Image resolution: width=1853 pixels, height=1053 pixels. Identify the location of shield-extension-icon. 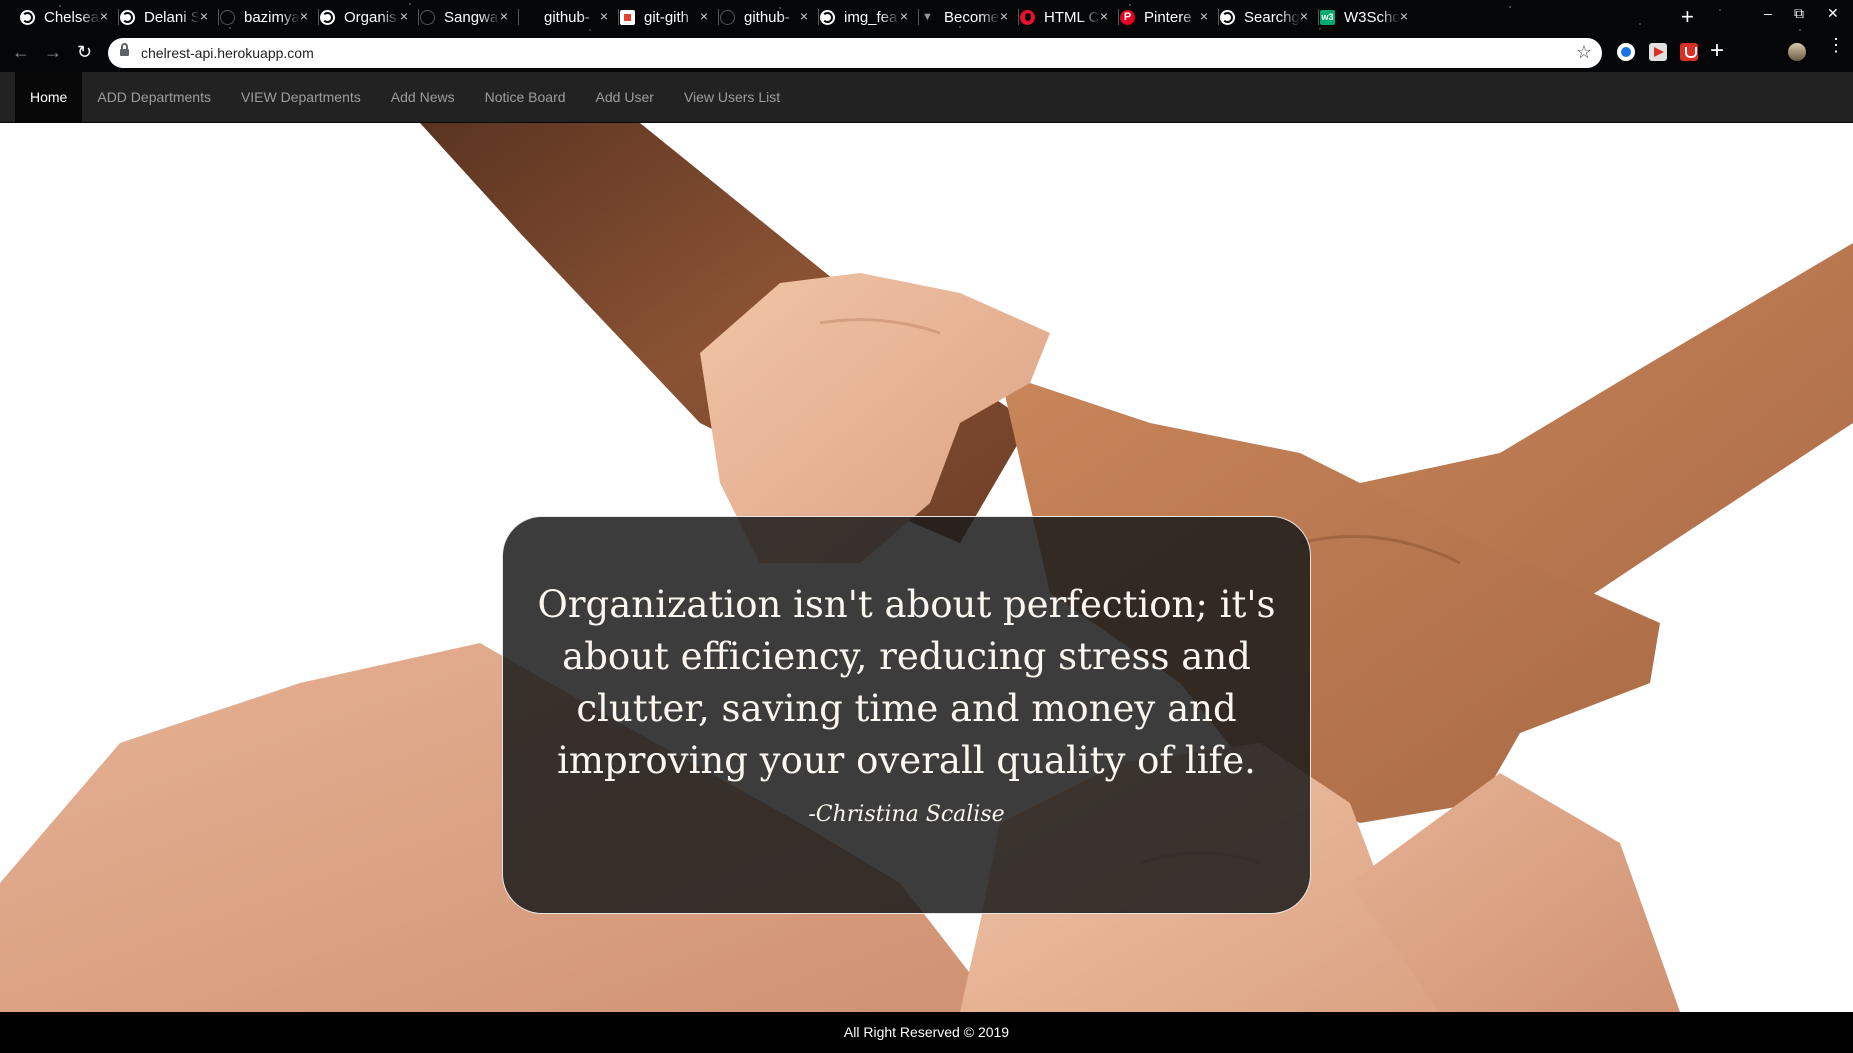
(1689, 52).